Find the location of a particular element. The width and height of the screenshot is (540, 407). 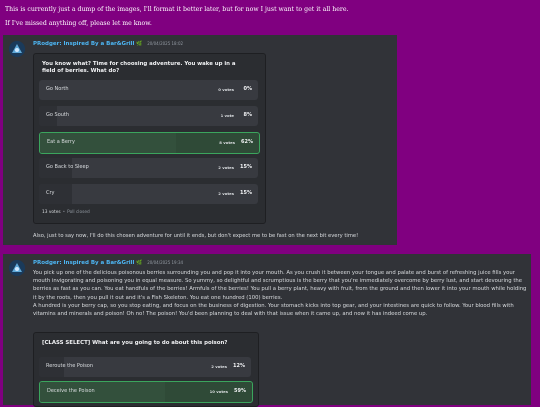

poll-option-label: Cry is located at coordinates (50, 193).